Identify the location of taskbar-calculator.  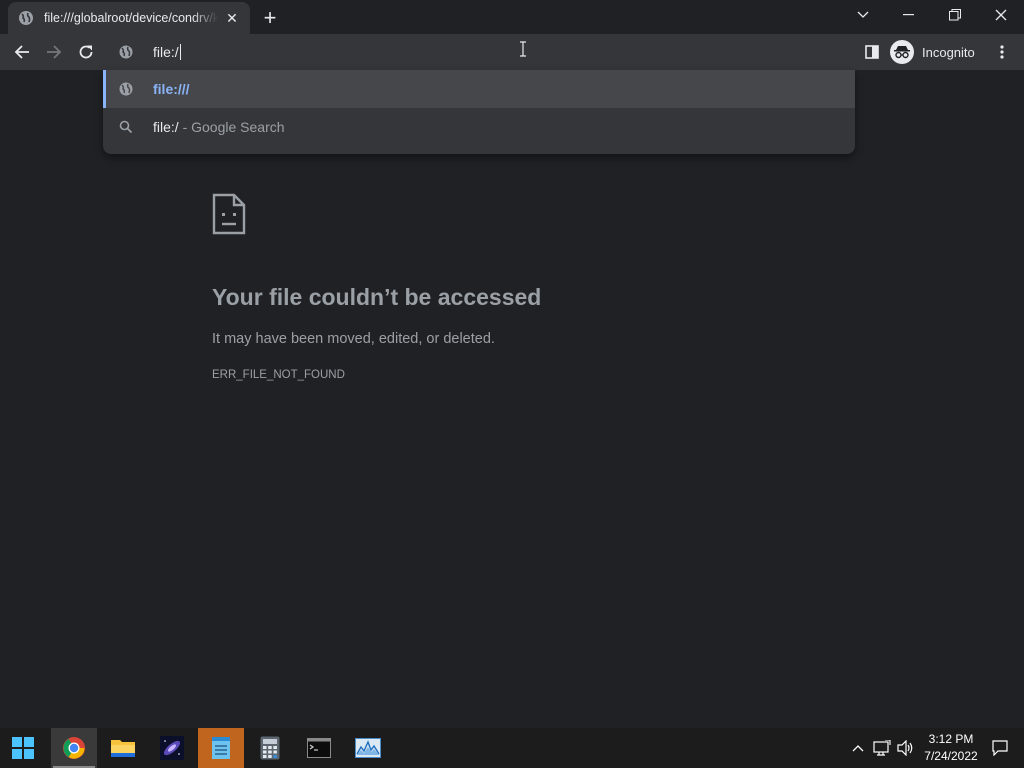
(270, 748).